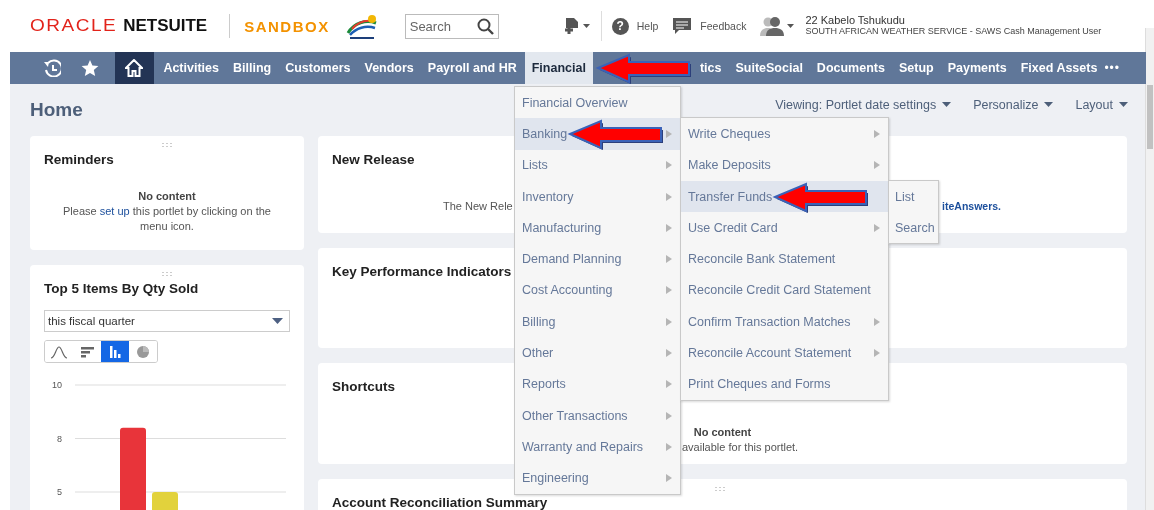 This screenshot has width=1154, height=510. Describe the element at coordinates (363, 386) in the screenshot. I see `portlet-title: Shortcuts` at that location.